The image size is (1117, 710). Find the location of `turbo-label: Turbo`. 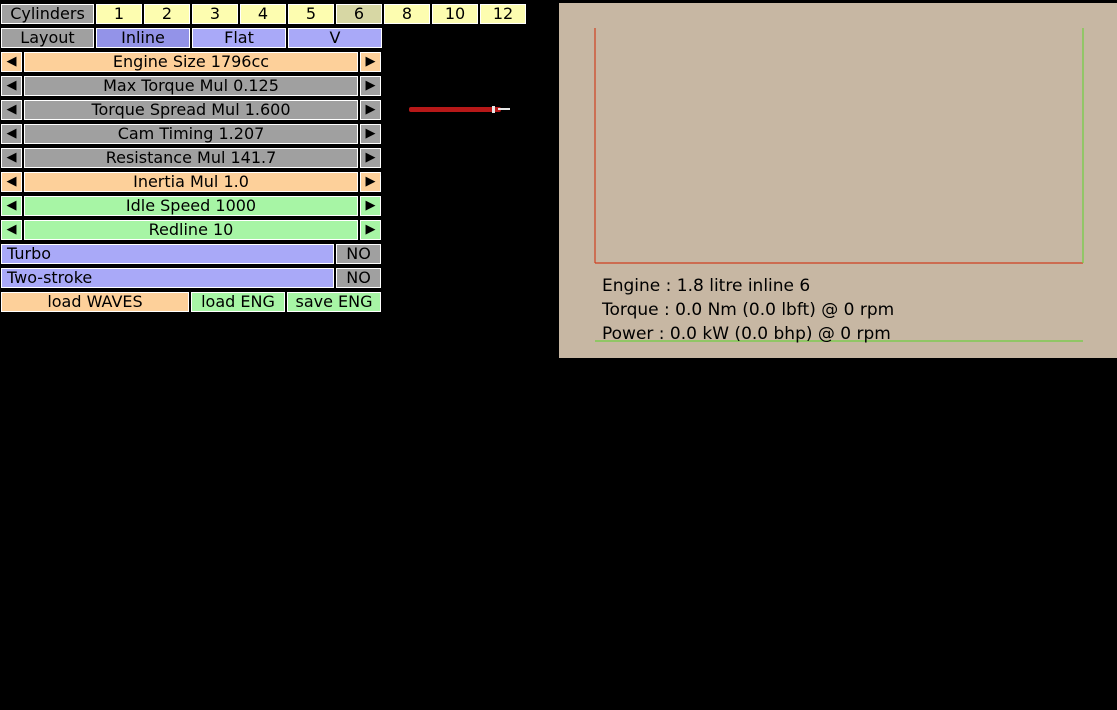

turbo-label: Turbo is located at coordinates (167, 254).